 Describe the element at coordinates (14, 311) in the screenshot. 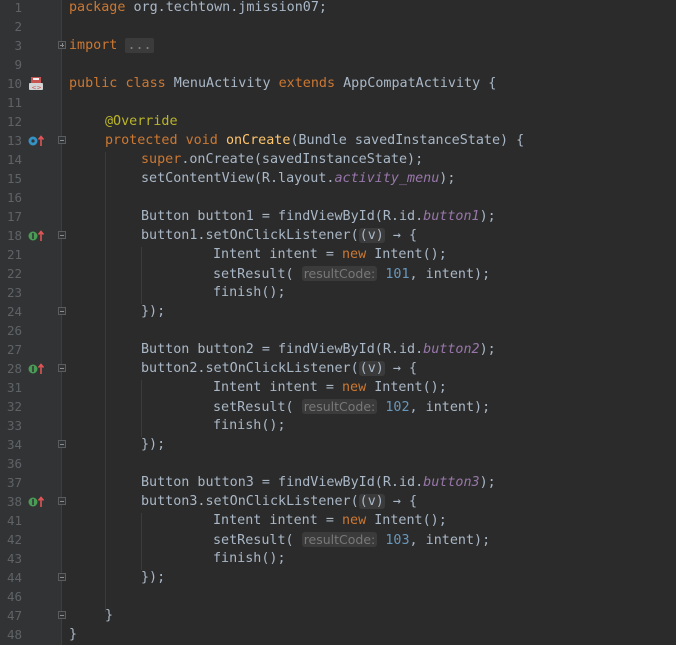

I see `line-number: 24` at that location.